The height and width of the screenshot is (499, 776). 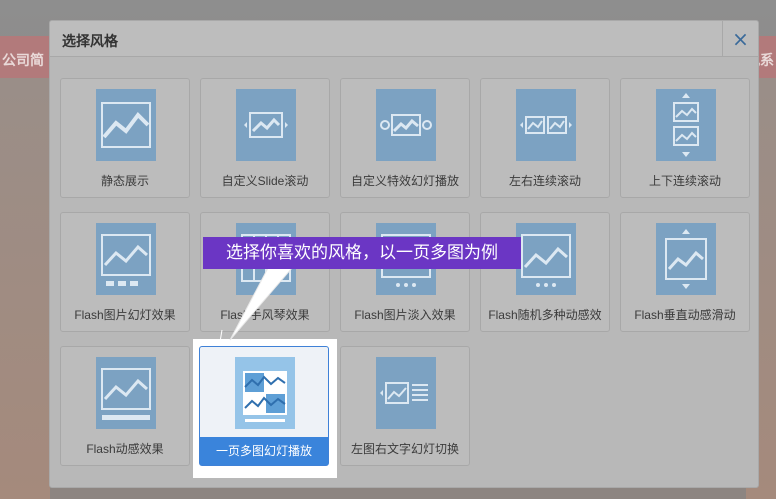 What do you see at coordinates (362, 253) in the screenshot?
I see `tutorial-callout: 选择你喜欢的风格，以一页多图为例` at bounding box center [362, 253].